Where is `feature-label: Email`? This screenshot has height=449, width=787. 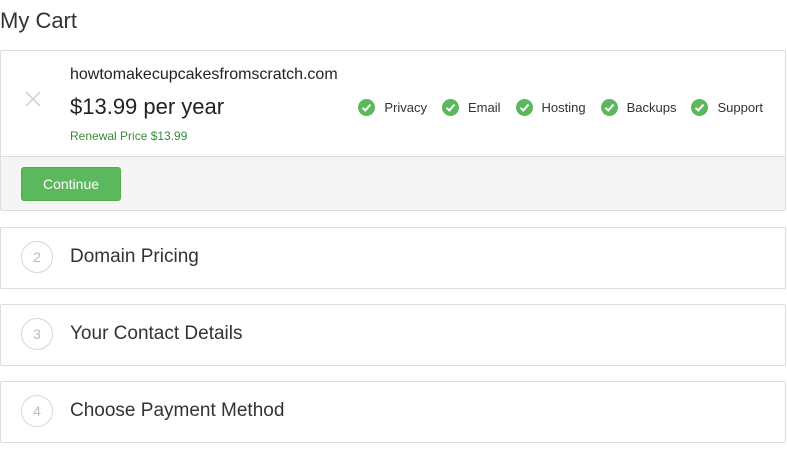
feature-label: Email is located at coordinates (484, 107).